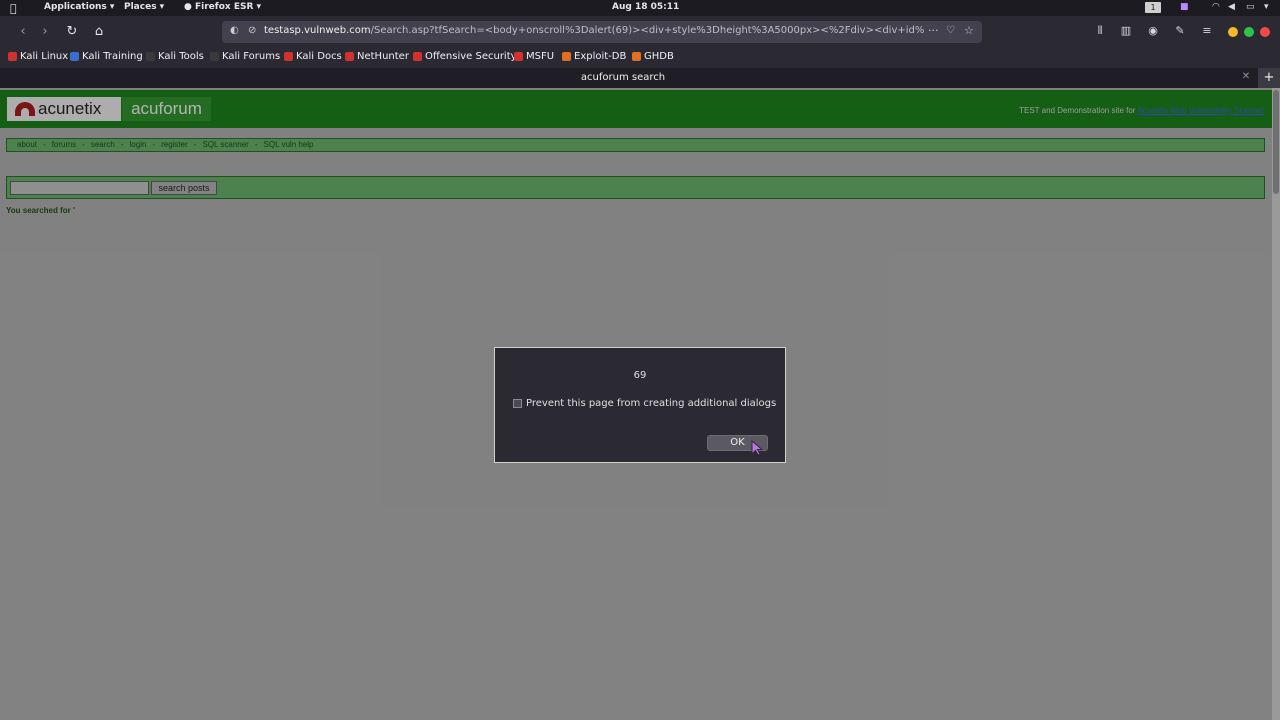 The height and width of the screenshot is (720, 1280). What do you see at coordinates (1126, 30) in the screenshot?
I see `sidebar-icon: ▥` at bounding box center [1126, 30].